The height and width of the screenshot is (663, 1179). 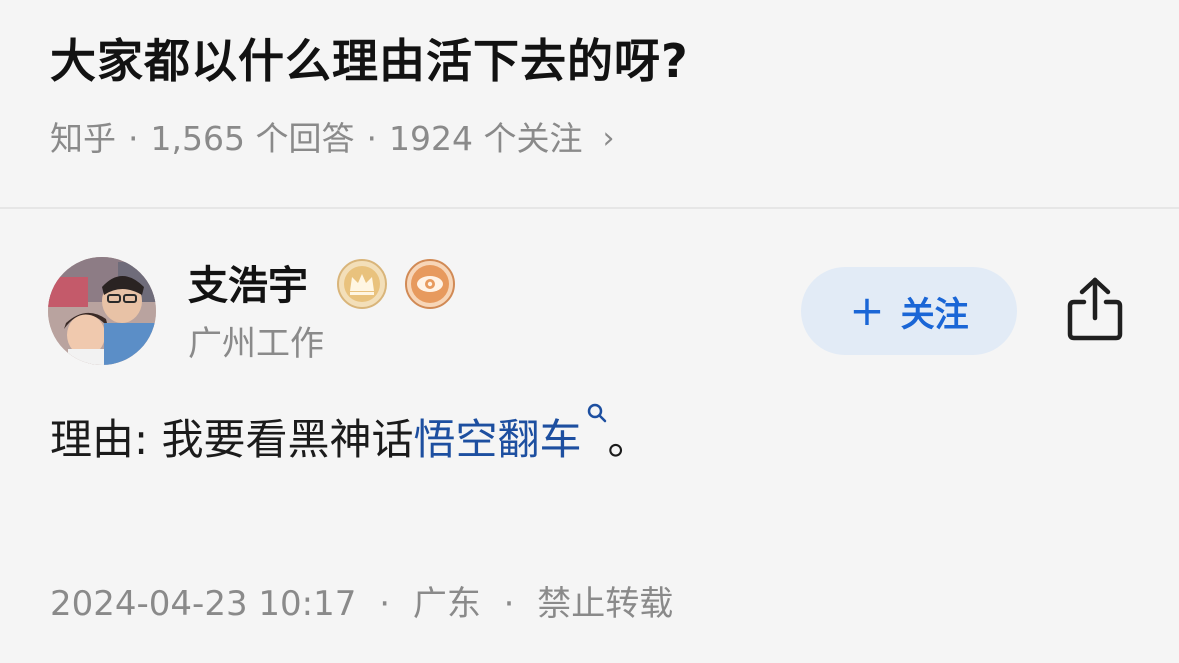 I want to click on follow-button: + 关注, so click(x=909, y=311).